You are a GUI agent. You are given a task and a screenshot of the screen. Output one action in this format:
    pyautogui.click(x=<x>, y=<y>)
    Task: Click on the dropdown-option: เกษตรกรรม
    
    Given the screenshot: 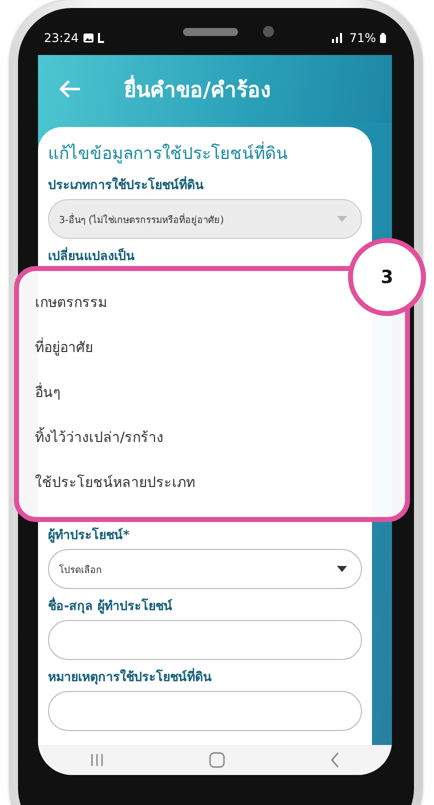 What is the action you would take?
    pyautogui.click(x=71, y=301)
    